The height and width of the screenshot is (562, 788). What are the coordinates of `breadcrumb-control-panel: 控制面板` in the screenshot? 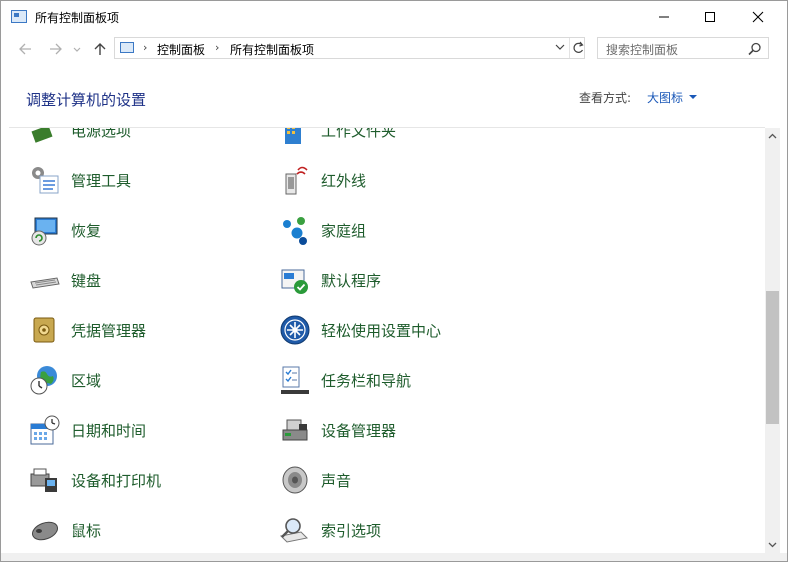 It's located at (181, 49).